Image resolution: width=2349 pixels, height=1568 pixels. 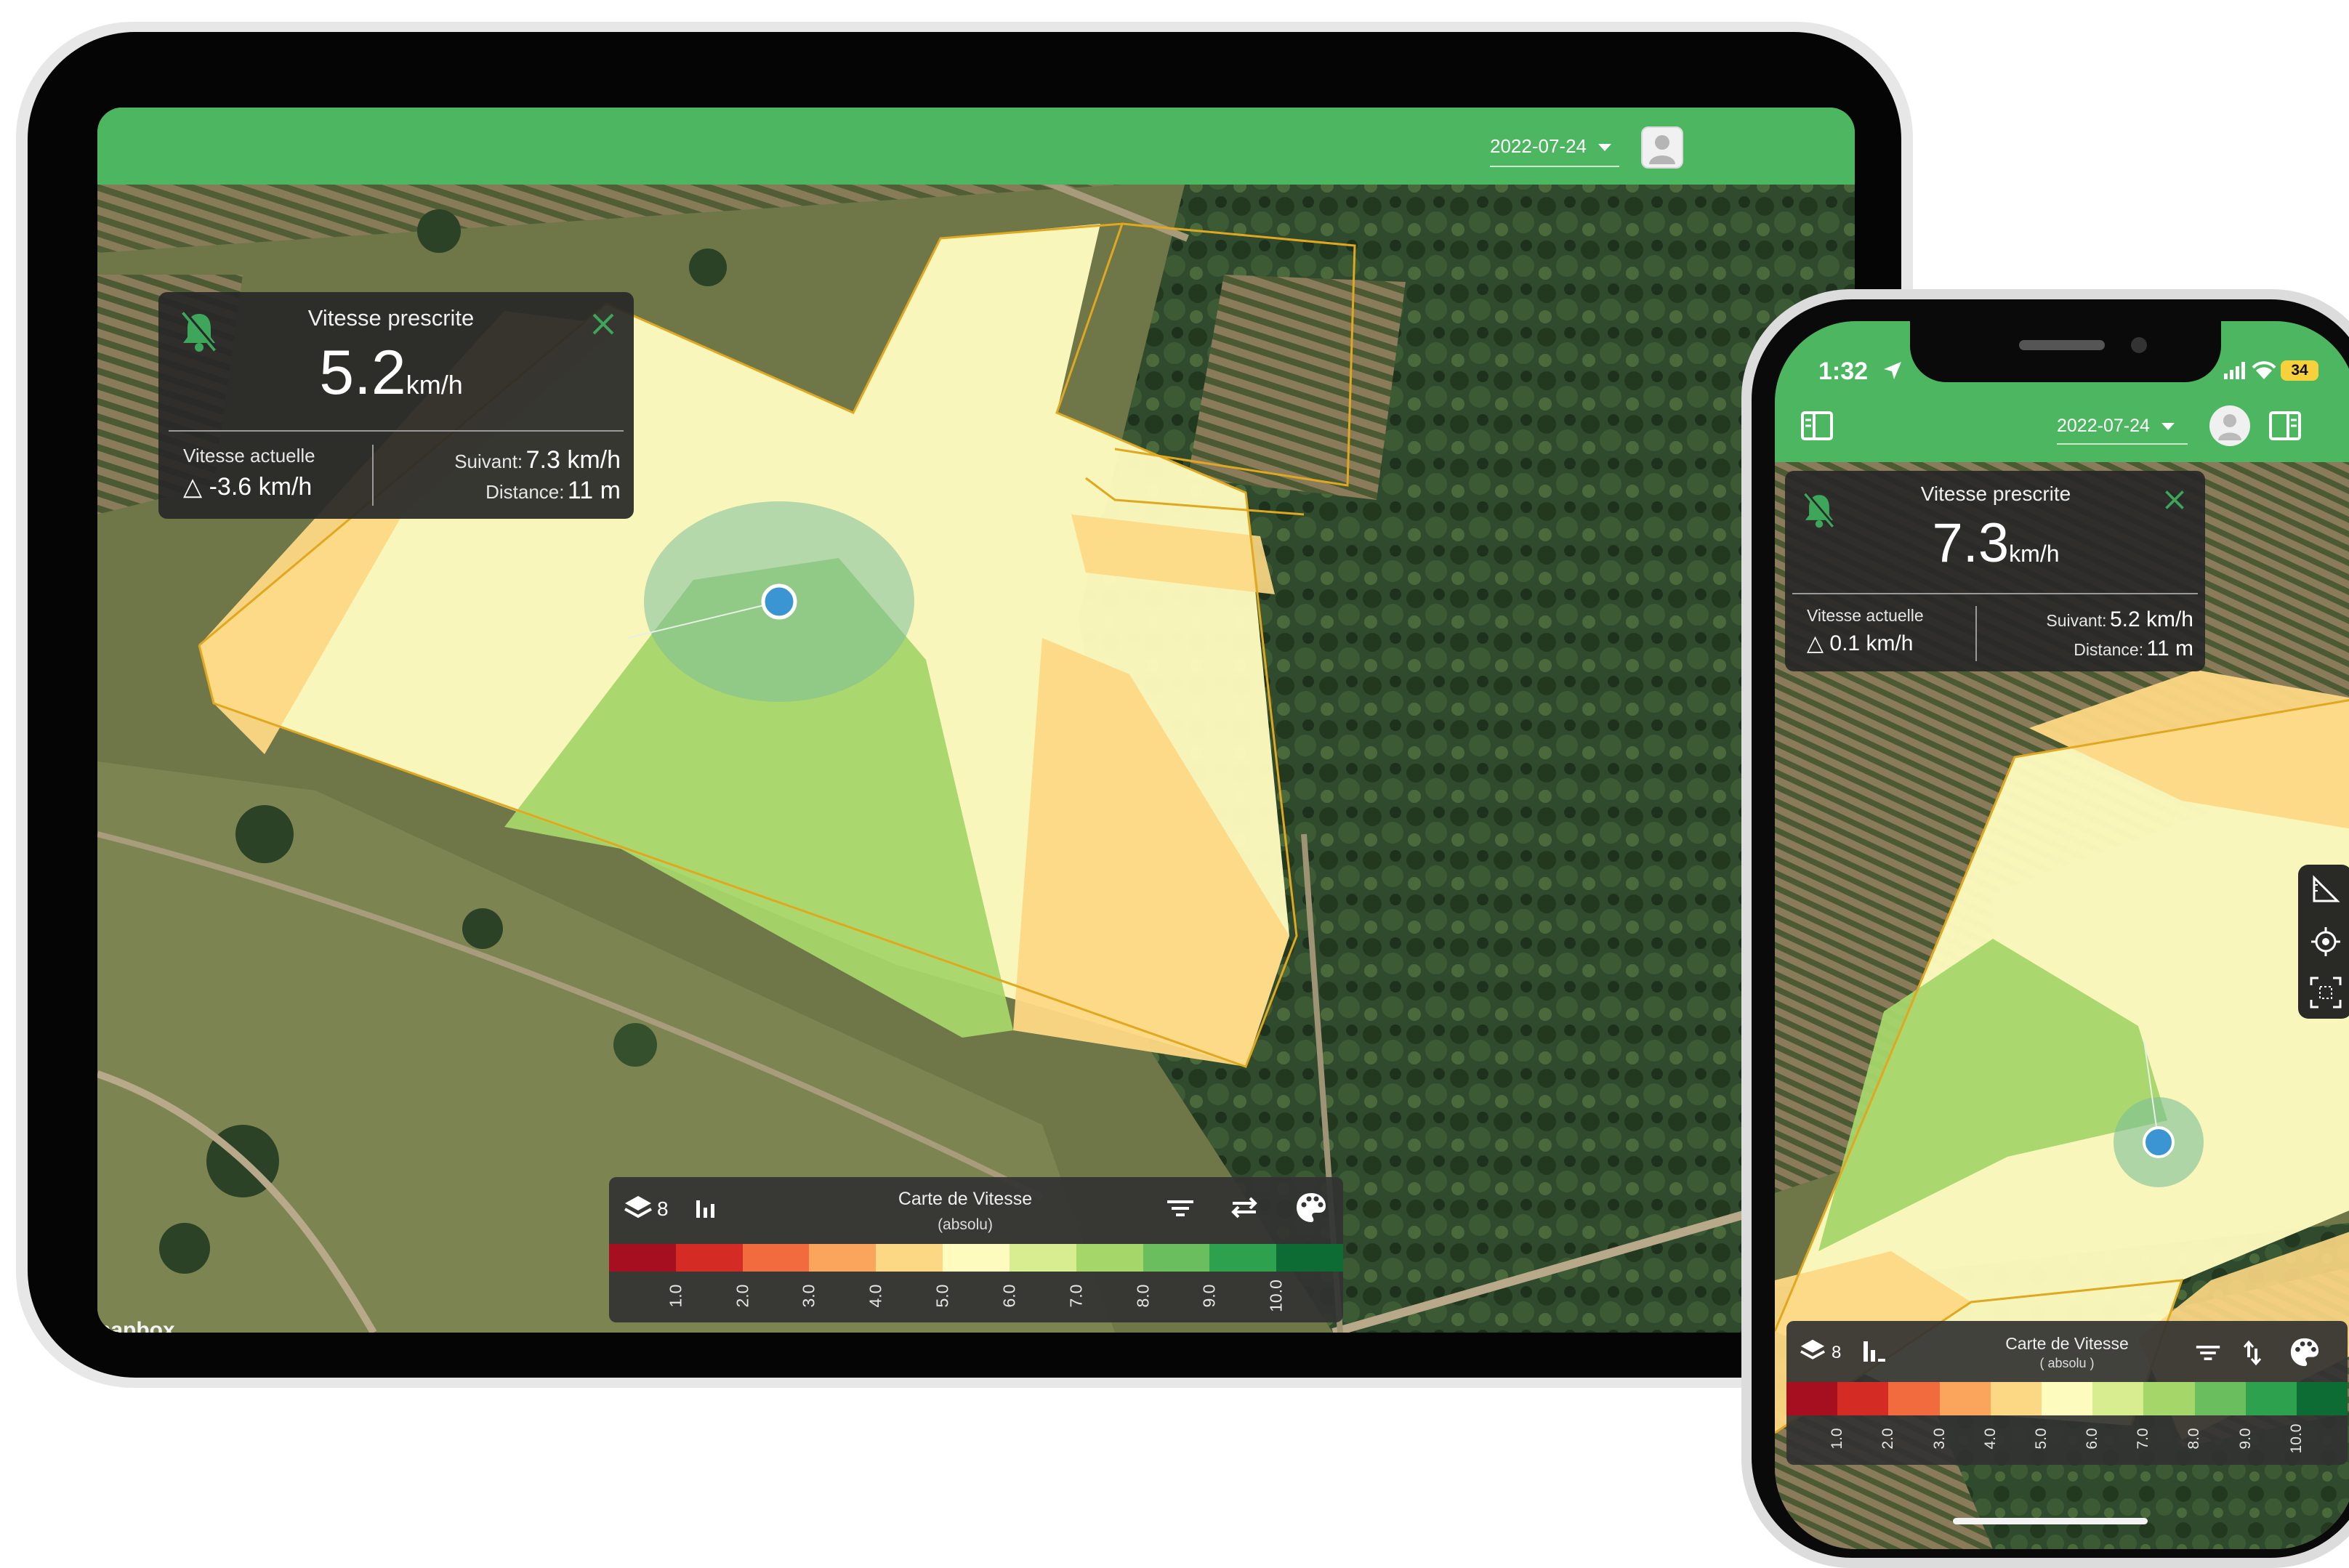 I want to click on ruler-icon, so click(x=2325, y=891).